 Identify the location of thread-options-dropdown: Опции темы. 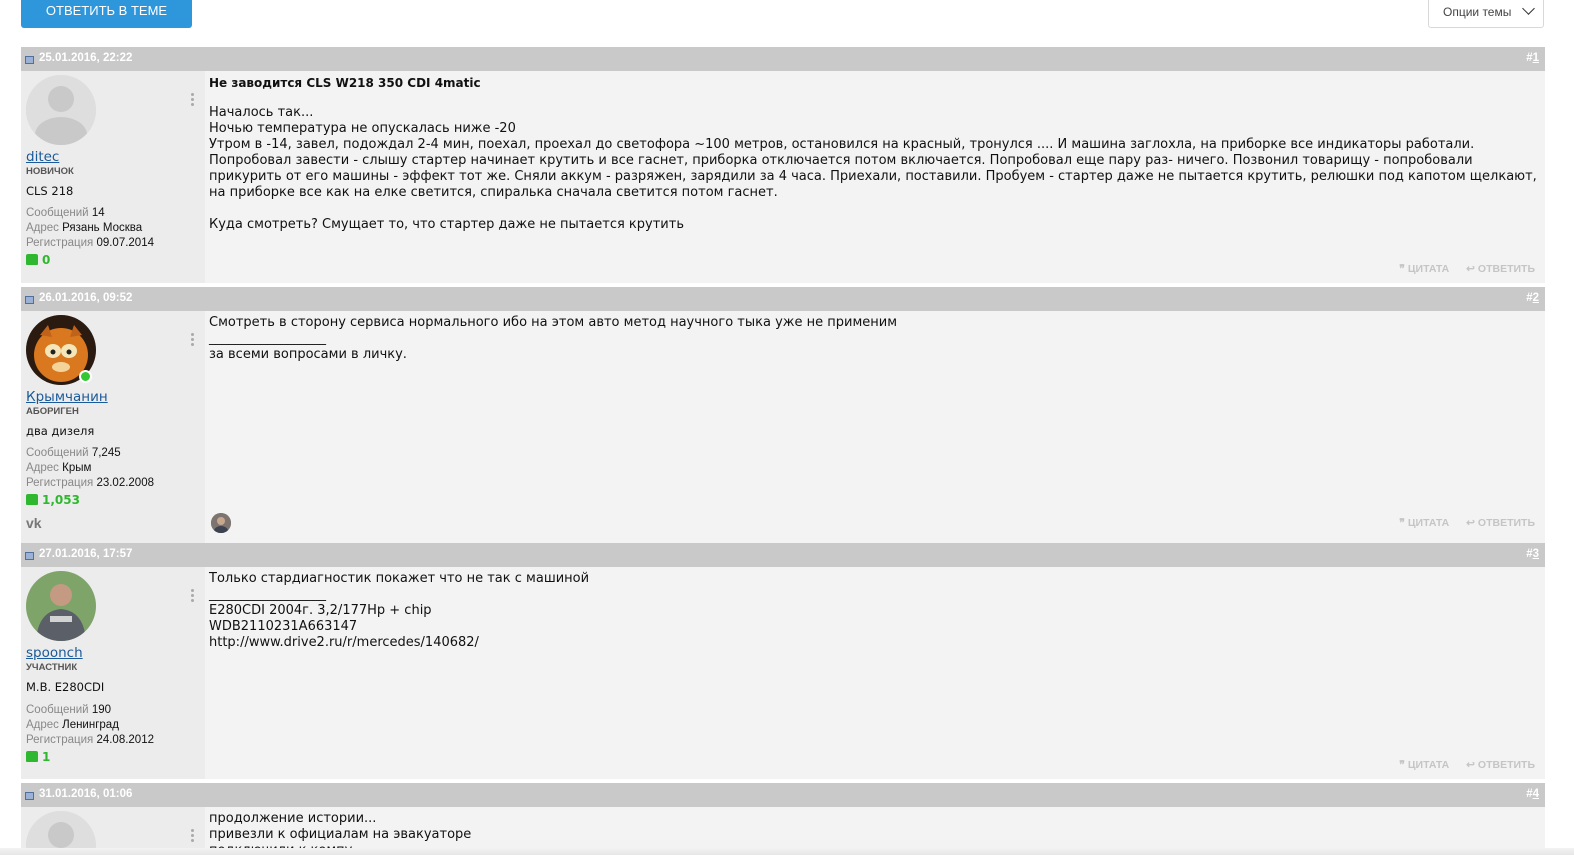
(1486, 14).